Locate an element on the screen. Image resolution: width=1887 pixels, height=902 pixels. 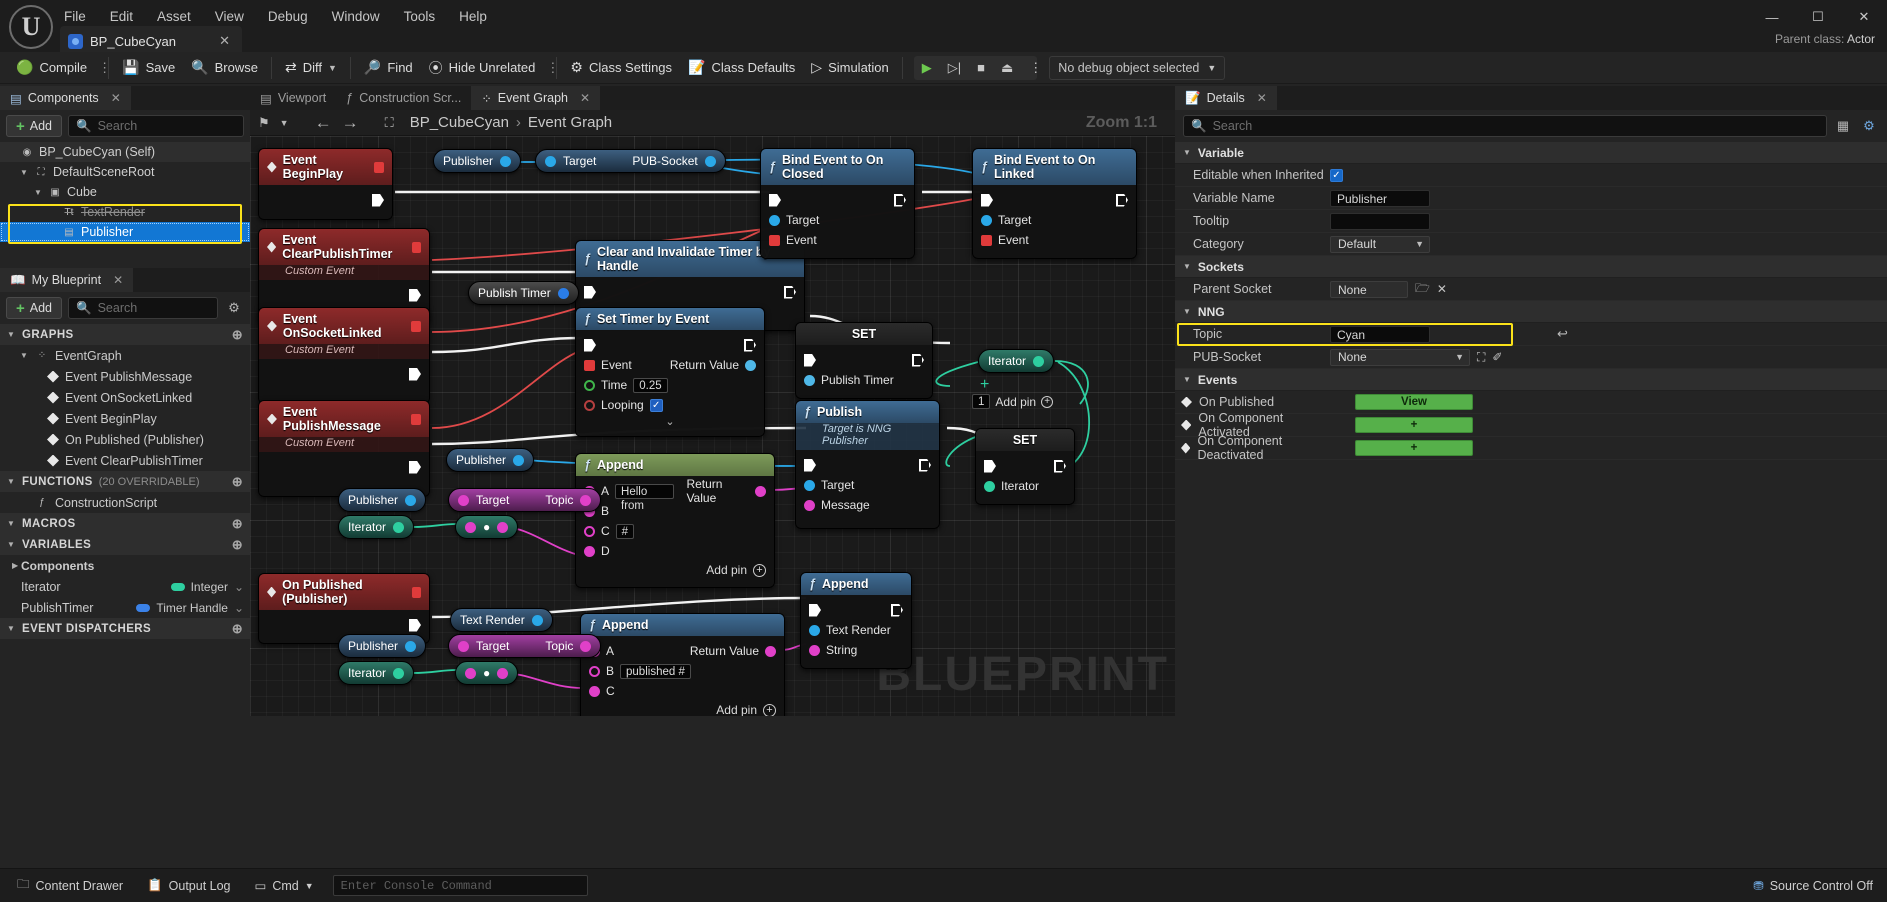
my-blueprint-search-input: 🔍 Search is located at coordinates (143, 308).